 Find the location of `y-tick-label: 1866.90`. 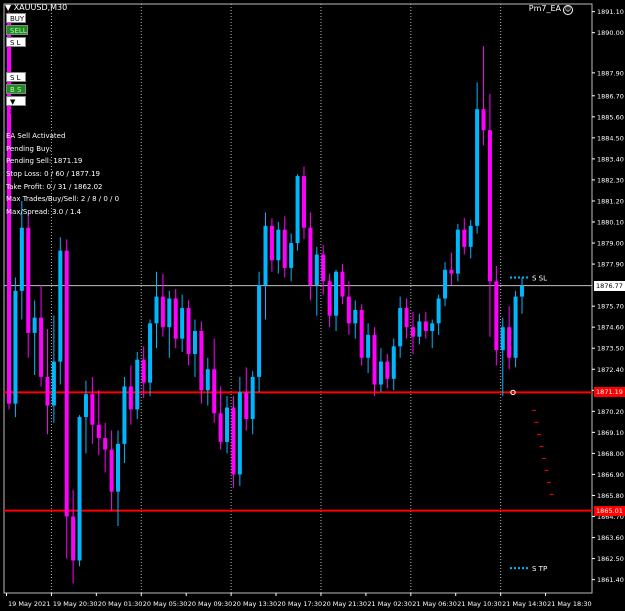

y-tick-label: 1866.90 is located at coordinates (610, 475).